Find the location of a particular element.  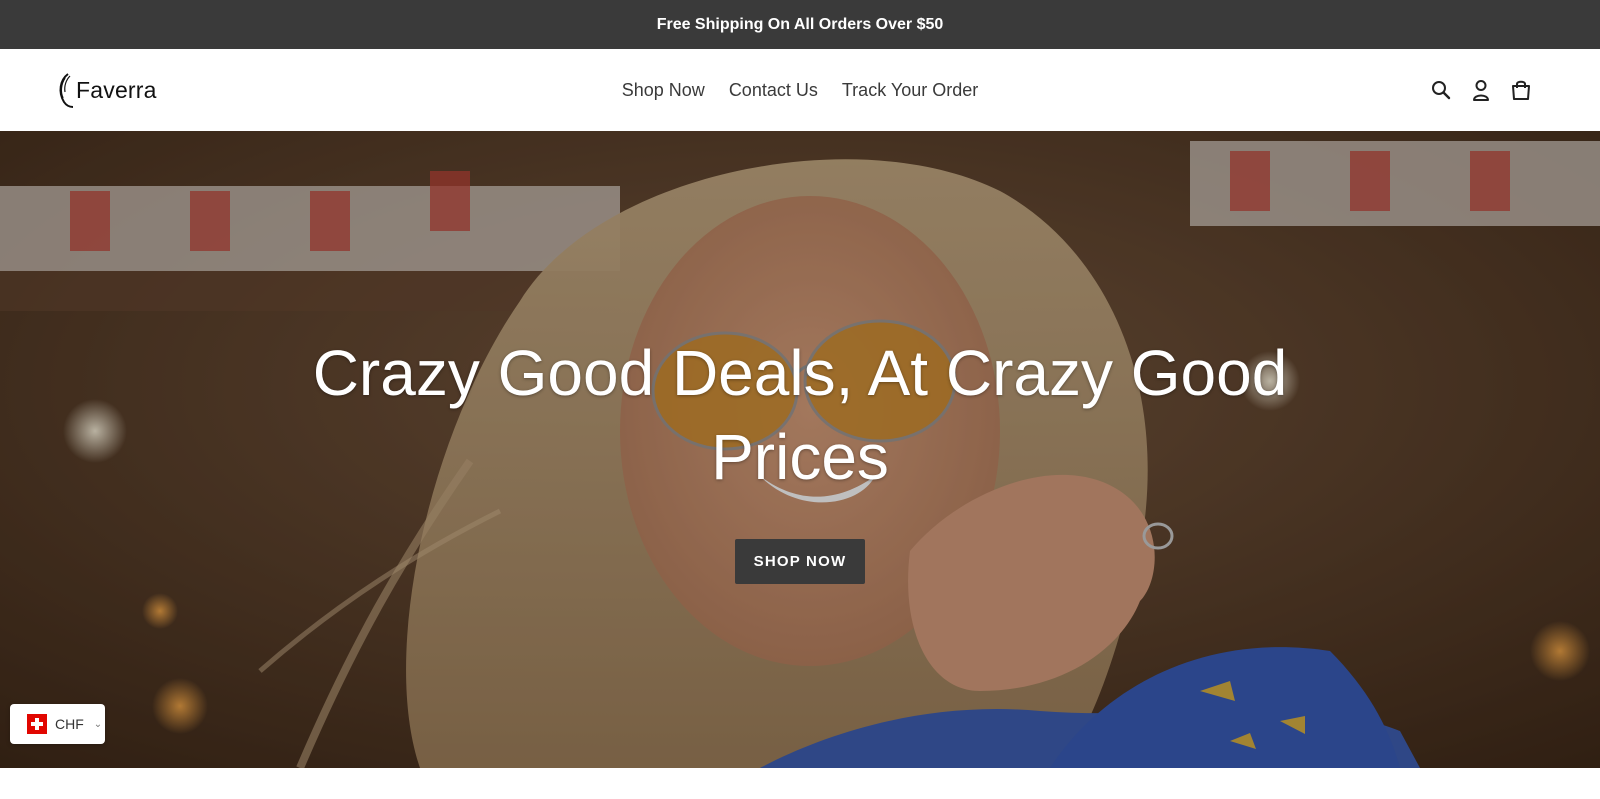

page-bottom-strip is located at coordinates (800, 783).